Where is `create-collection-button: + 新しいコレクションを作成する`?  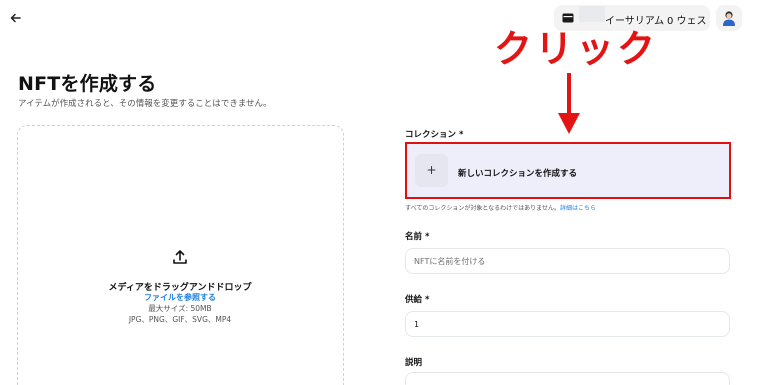 create-collection-button: + 新しいコレクションを作成する is located at coordinates (568, 170).